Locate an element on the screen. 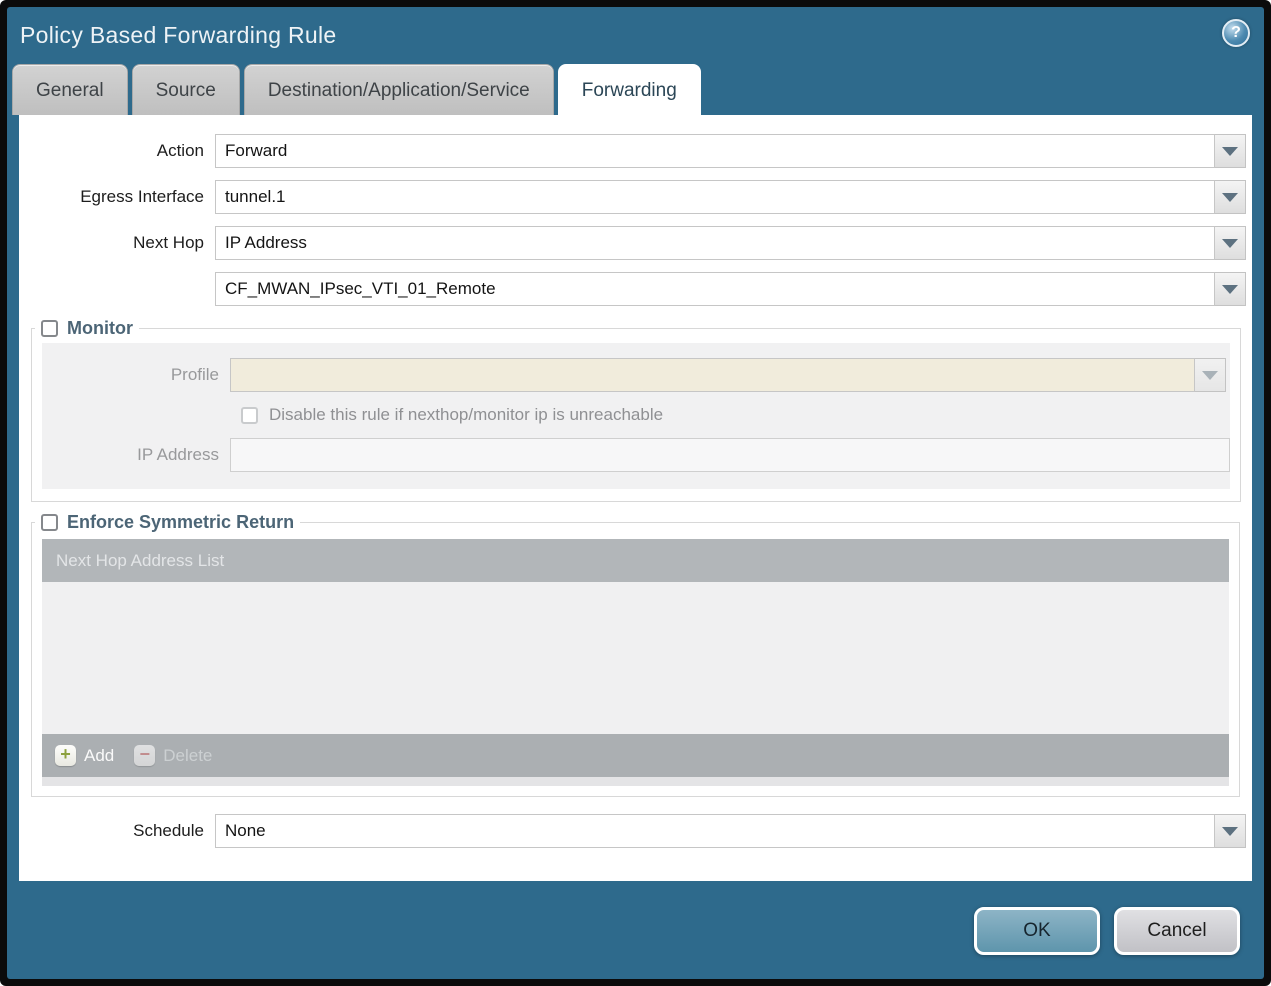  dialog-title: Policy Based Forwarding Rule is located at coordinates (178, 34).